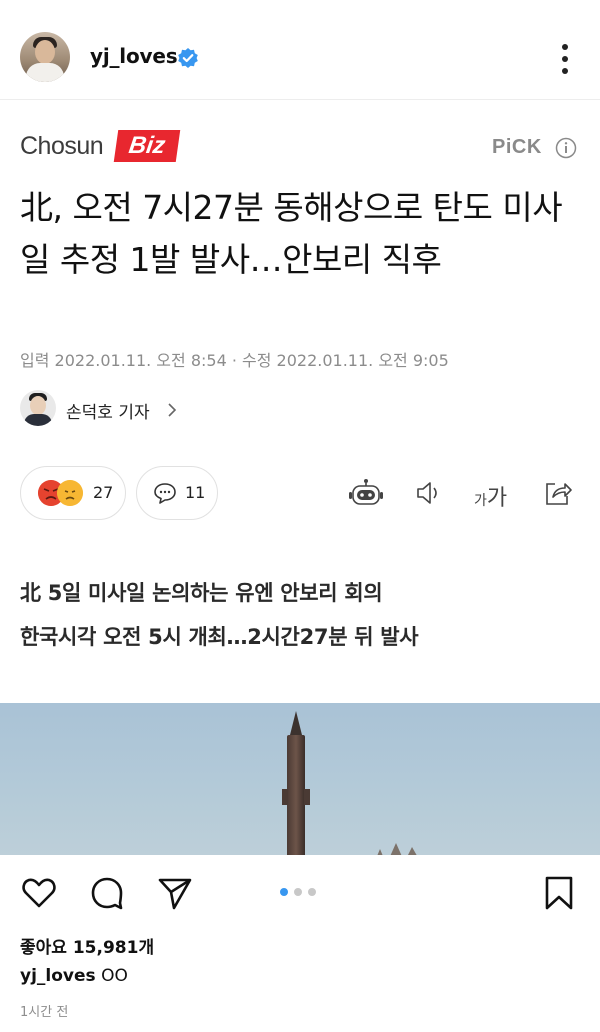 The height and width of the screenshot is (1032, 600). I want to click on user-avatar, so click(45, 57).